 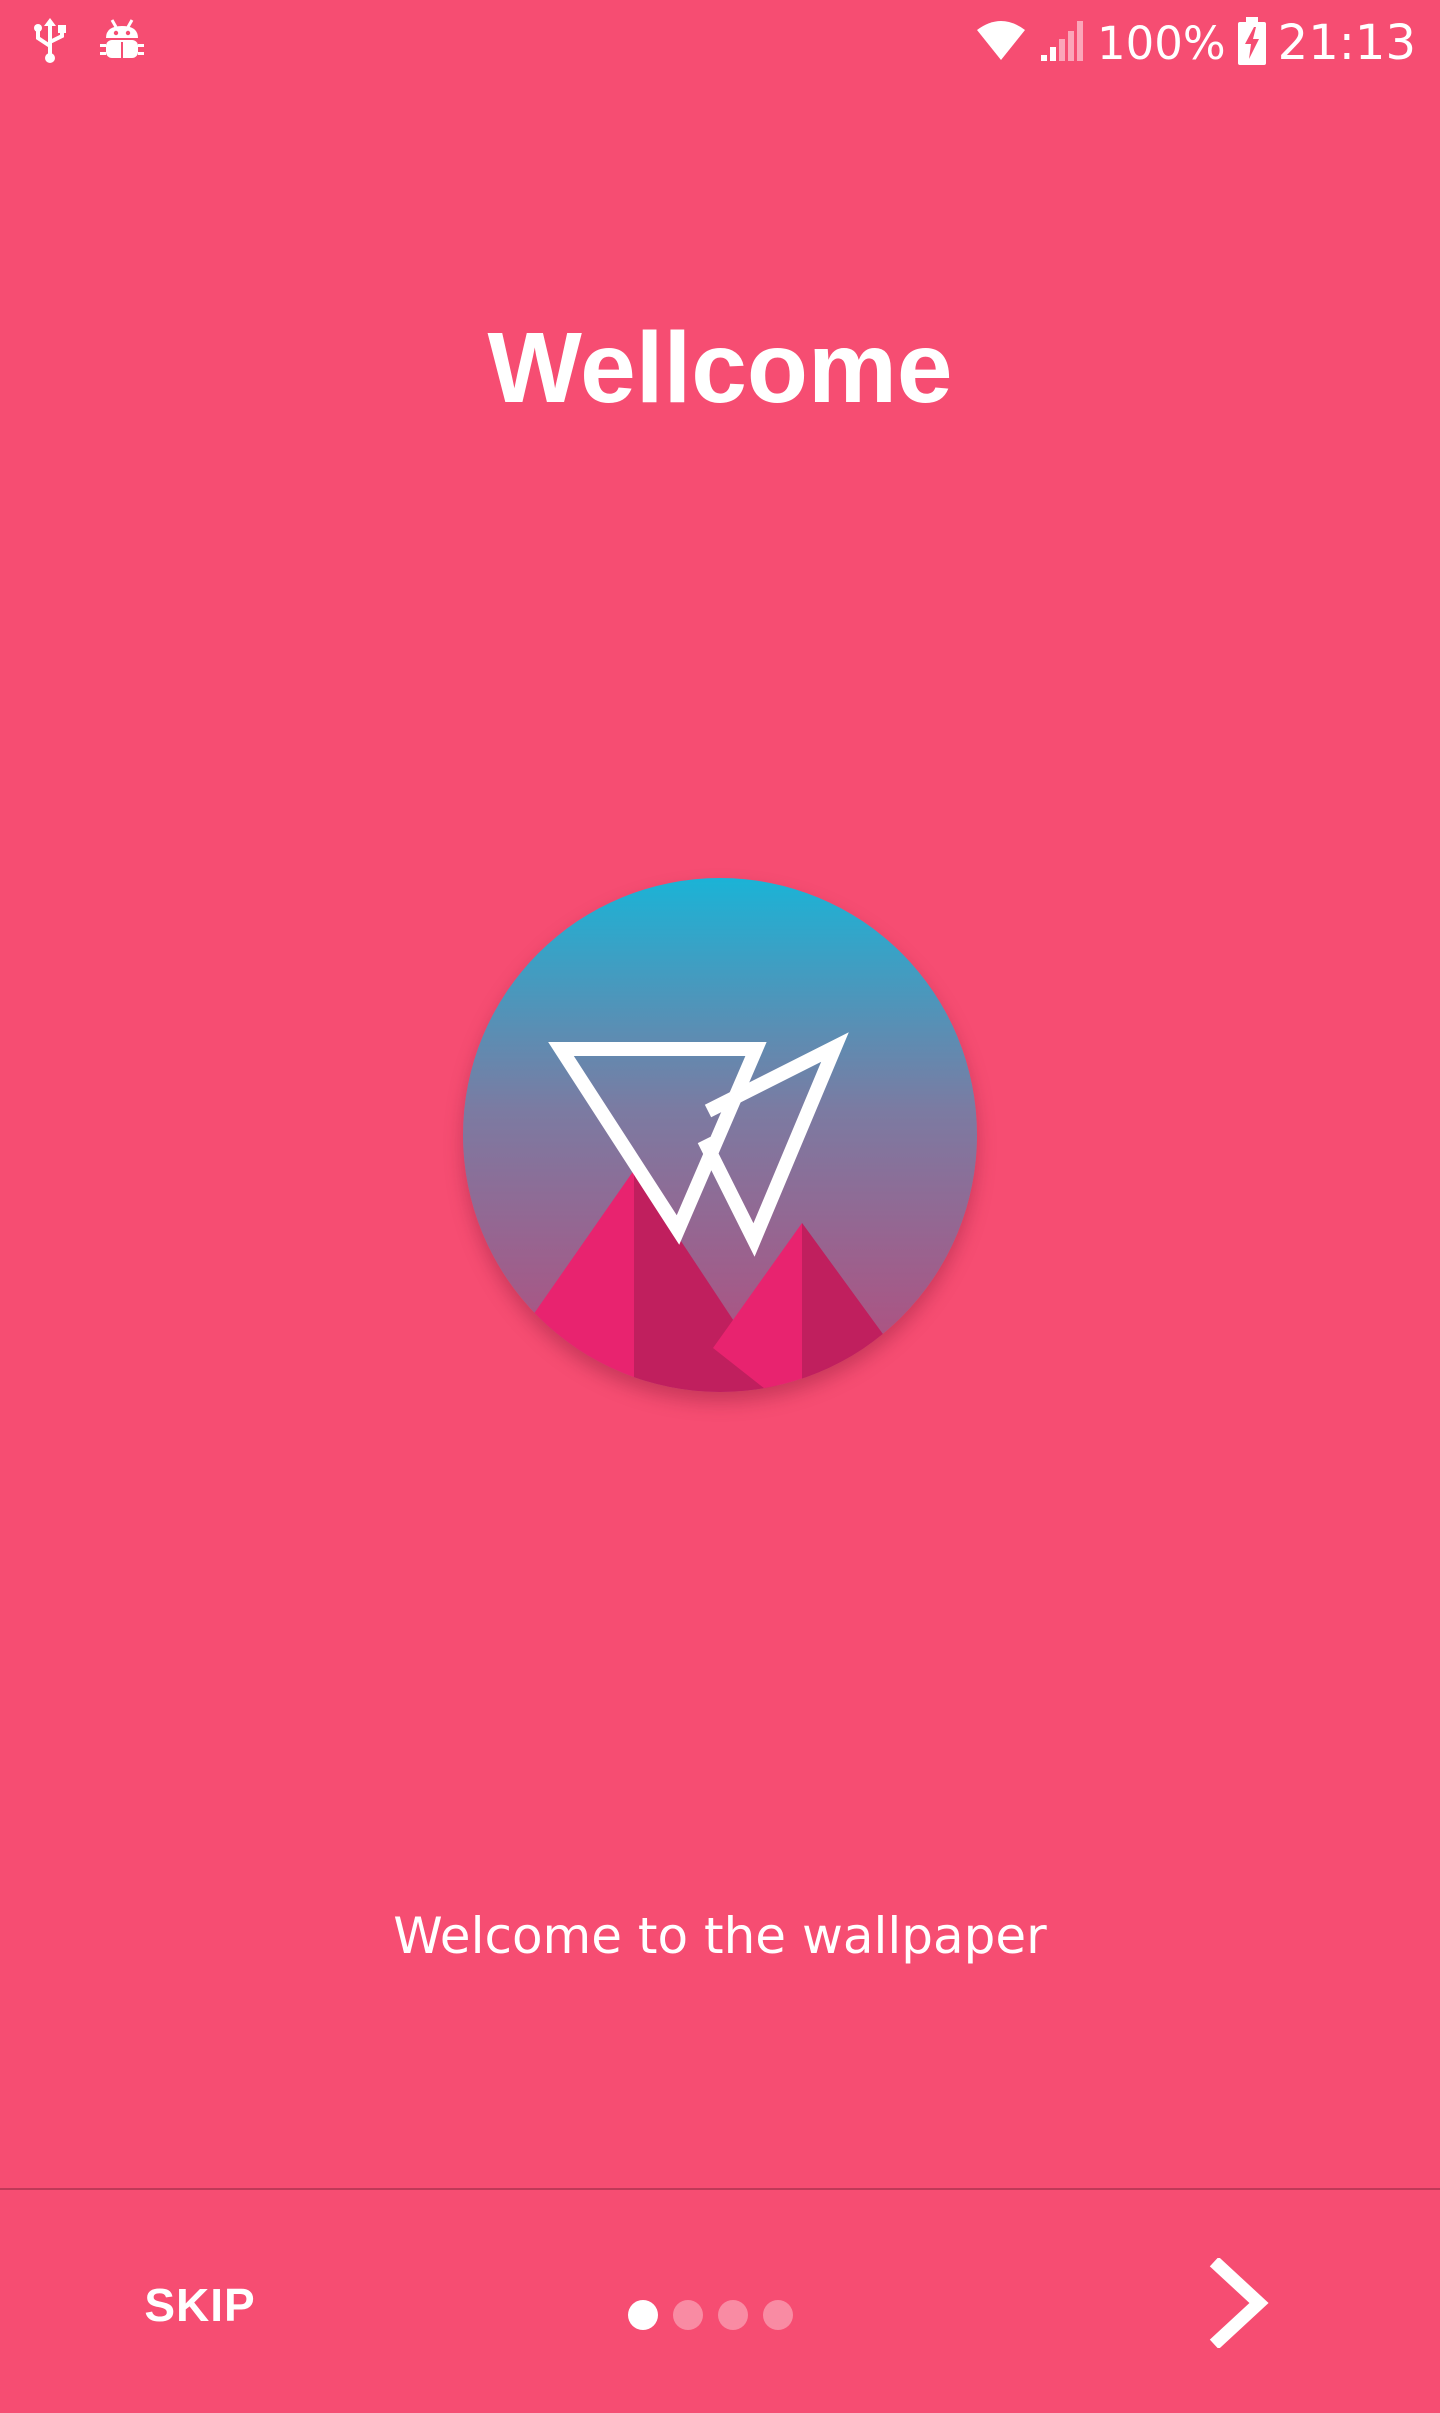 What do you see at coordinates (1001, 43) in the screenshot?
I see `wifi-icon` at bounding box center [1001, 43].